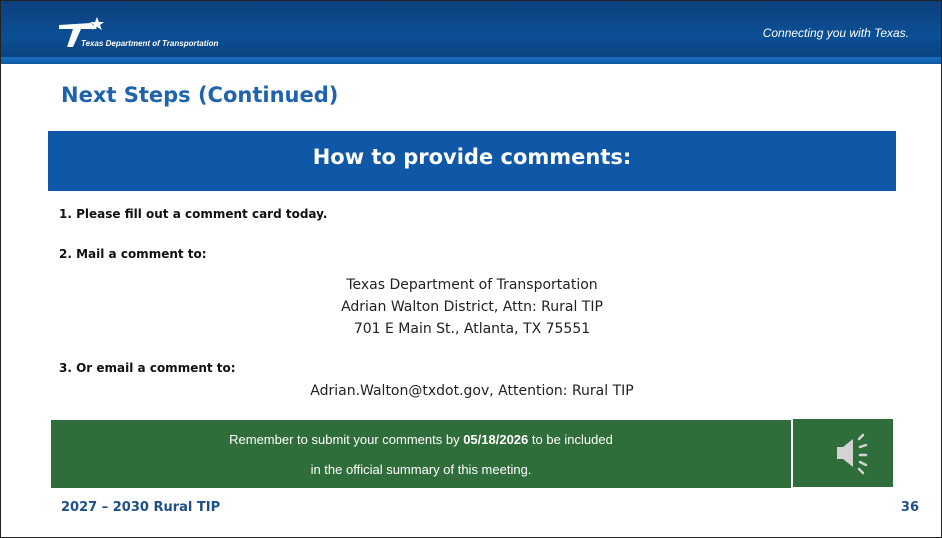  Describe the element at coordinates (421, 469) in the screenshot. I see `reminder-line-2: in the official summary of this meeting.` at that location.